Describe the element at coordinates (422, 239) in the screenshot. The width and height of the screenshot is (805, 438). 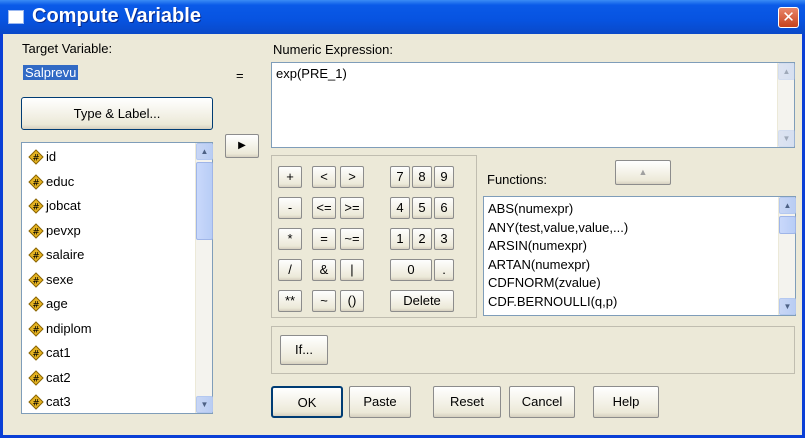
I see `key-2: 2` at that location.